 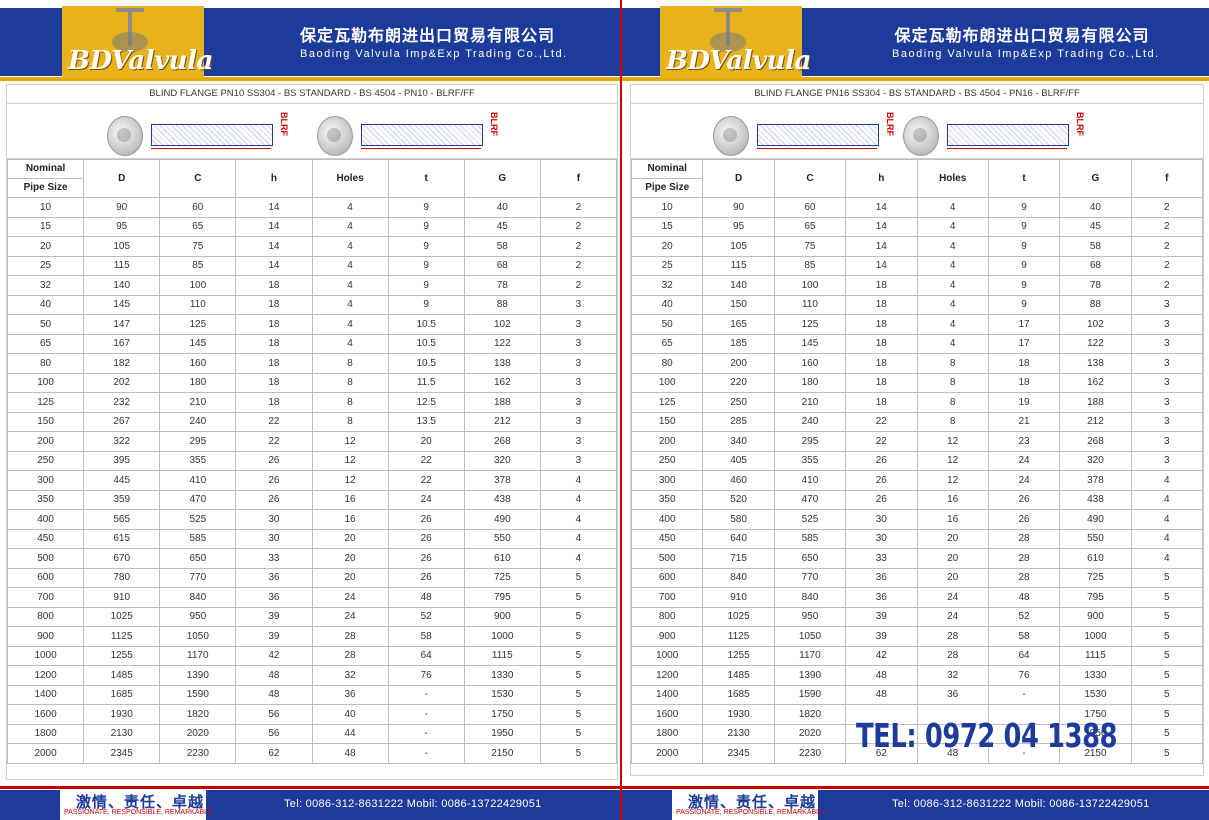 What do you see at coordinates (122, 382) in the screenshot?
I see `table-cell: 202` at bounding box center [122, 382].